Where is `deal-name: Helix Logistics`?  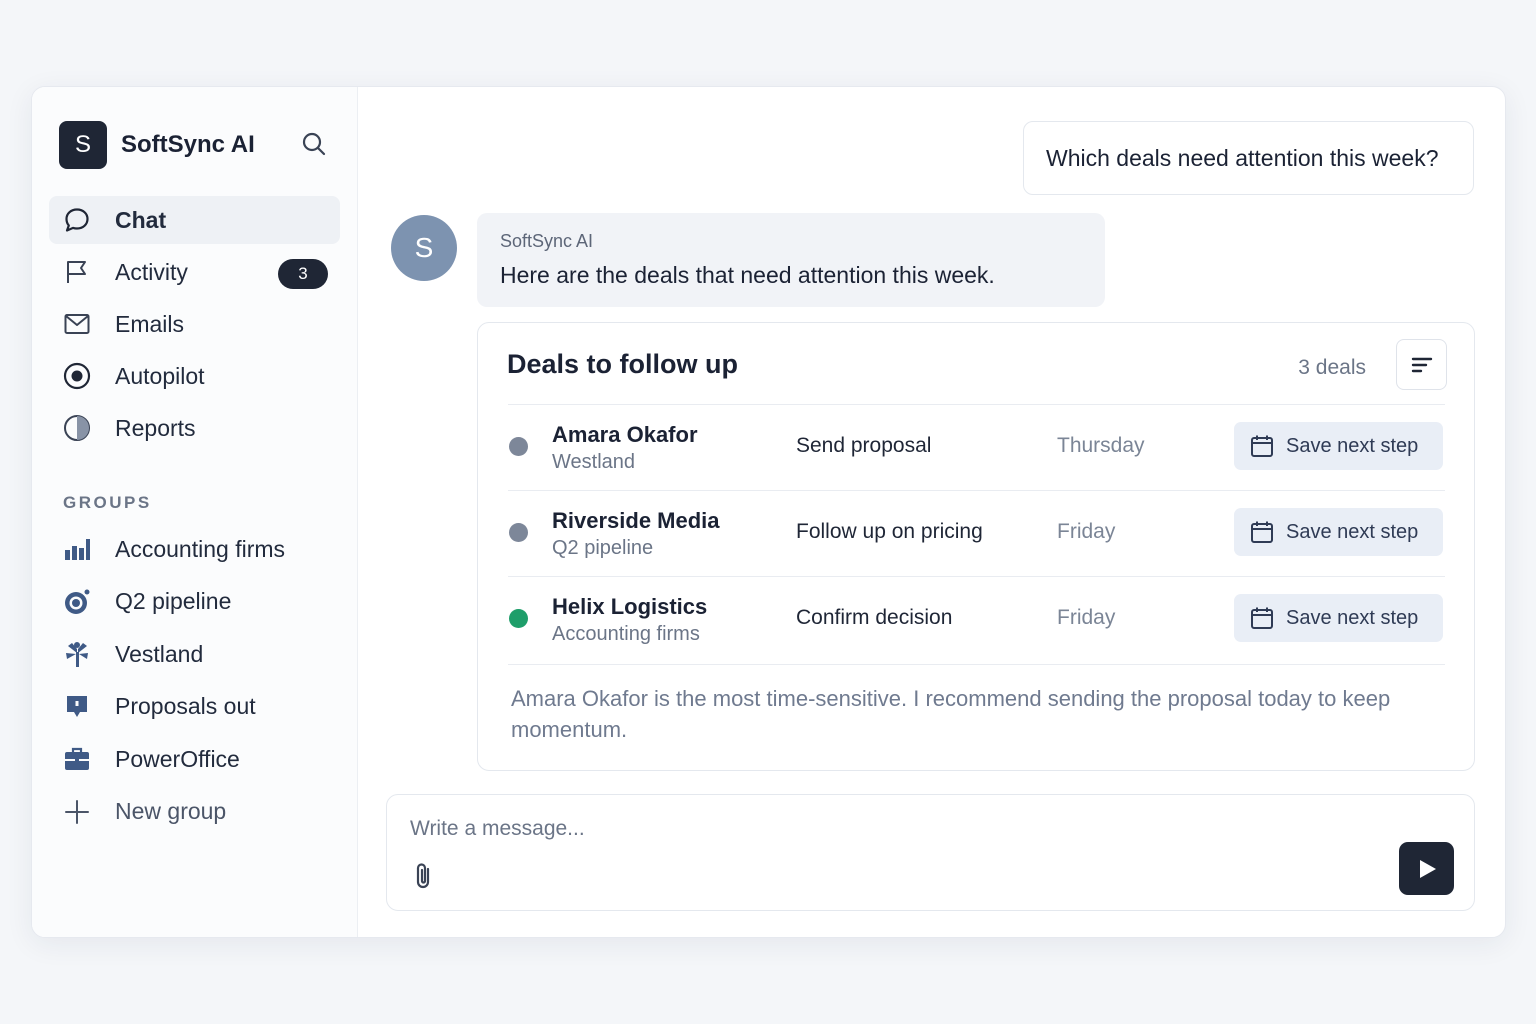
deal-name: Helix Logistics is located at coordinates (630, 606).